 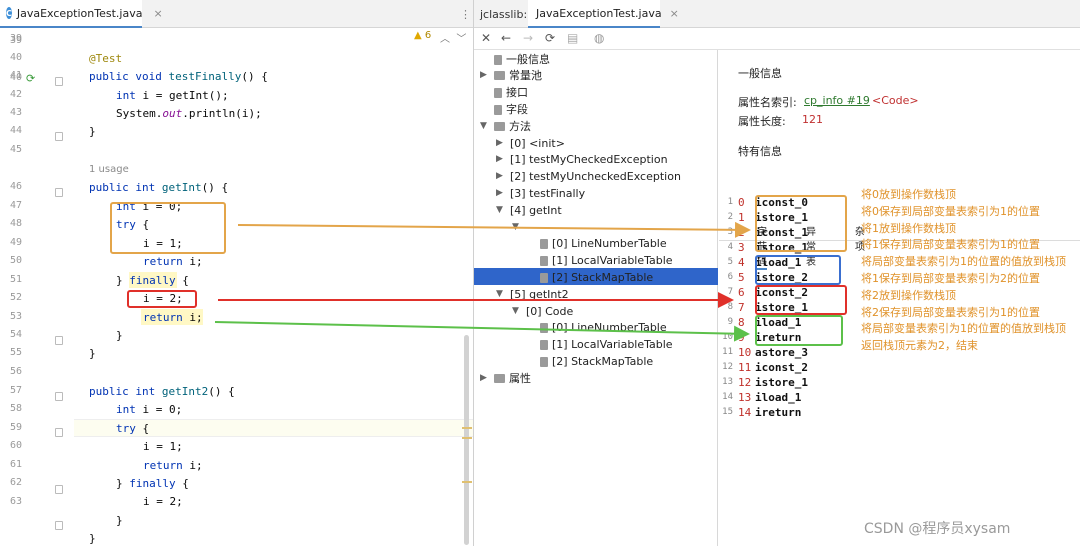 What do you see at coordinates (937, 529) in the screenshot?
I see `watermark: CSDN @程序员xysam` at bounding box center [937, 529].